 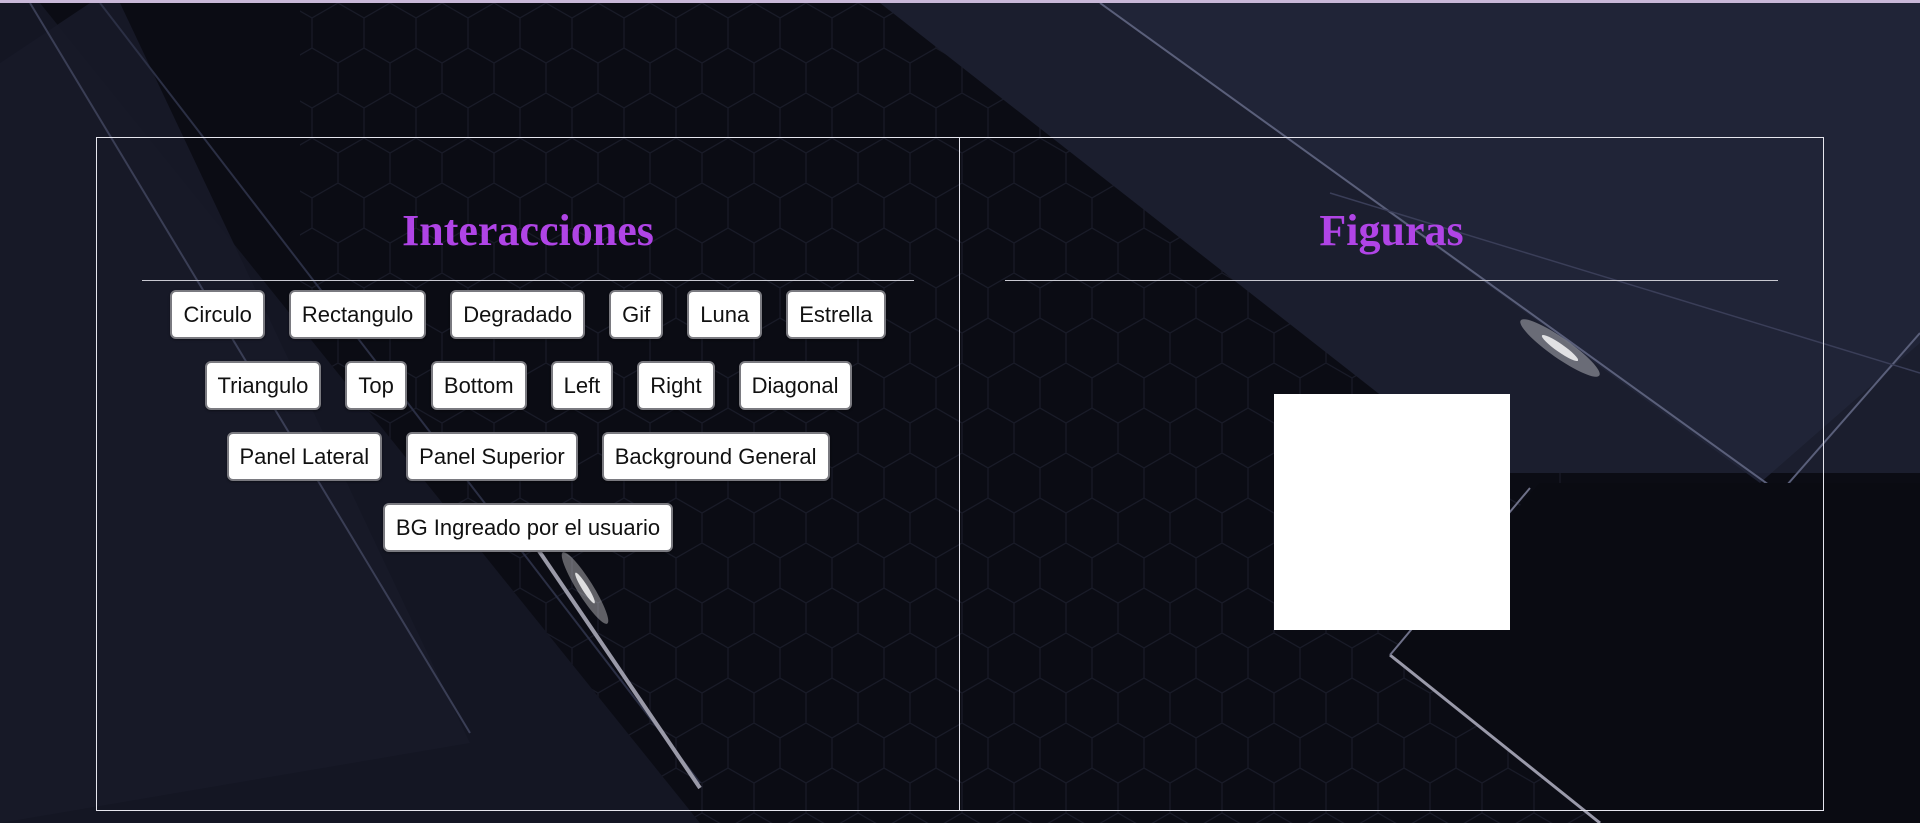 What do you see at coordinates (478, 385) in the screenshot?
I see `bottom-button: Bottom` at bounding box center [478, 385].